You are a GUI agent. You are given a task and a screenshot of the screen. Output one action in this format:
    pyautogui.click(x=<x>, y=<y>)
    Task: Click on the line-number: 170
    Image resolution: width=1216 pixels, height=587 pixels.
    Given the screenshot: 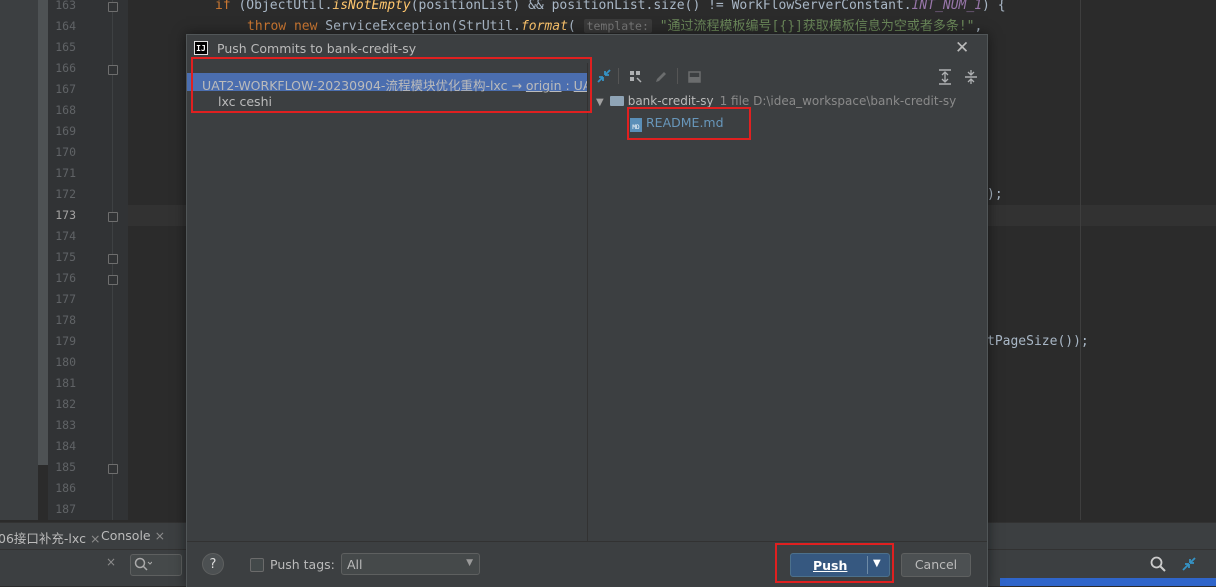 What is the action you would take?
    pyautogui.click(x=65, y=152)
    